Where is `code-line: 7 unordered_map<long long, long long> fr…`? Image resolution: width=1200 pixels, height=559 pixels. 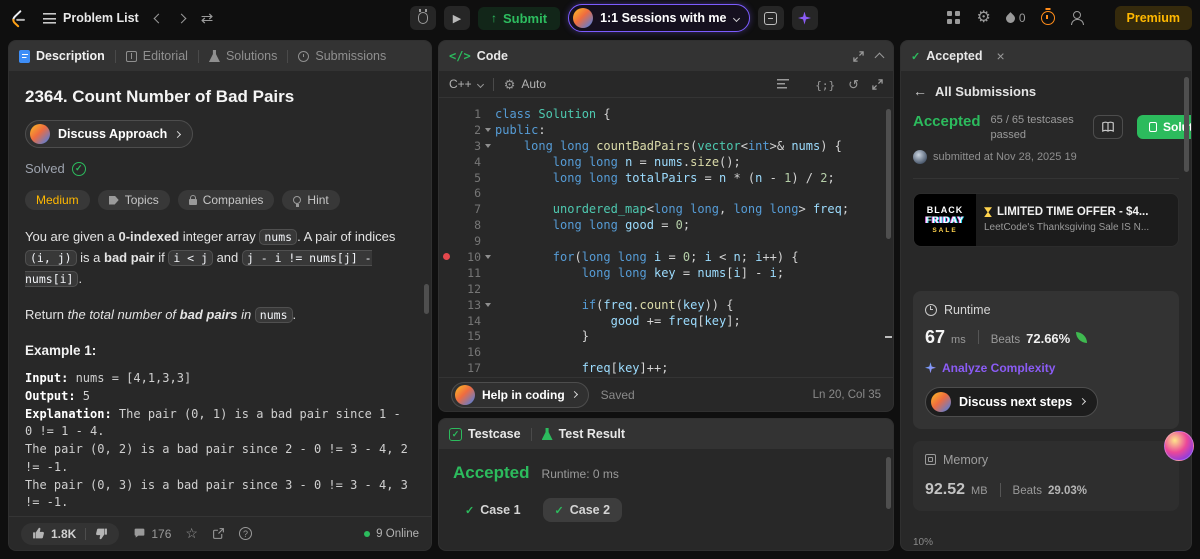 code-line: 7 unordered_map<long long, long long> fr… is located at coordinates (666, 209).